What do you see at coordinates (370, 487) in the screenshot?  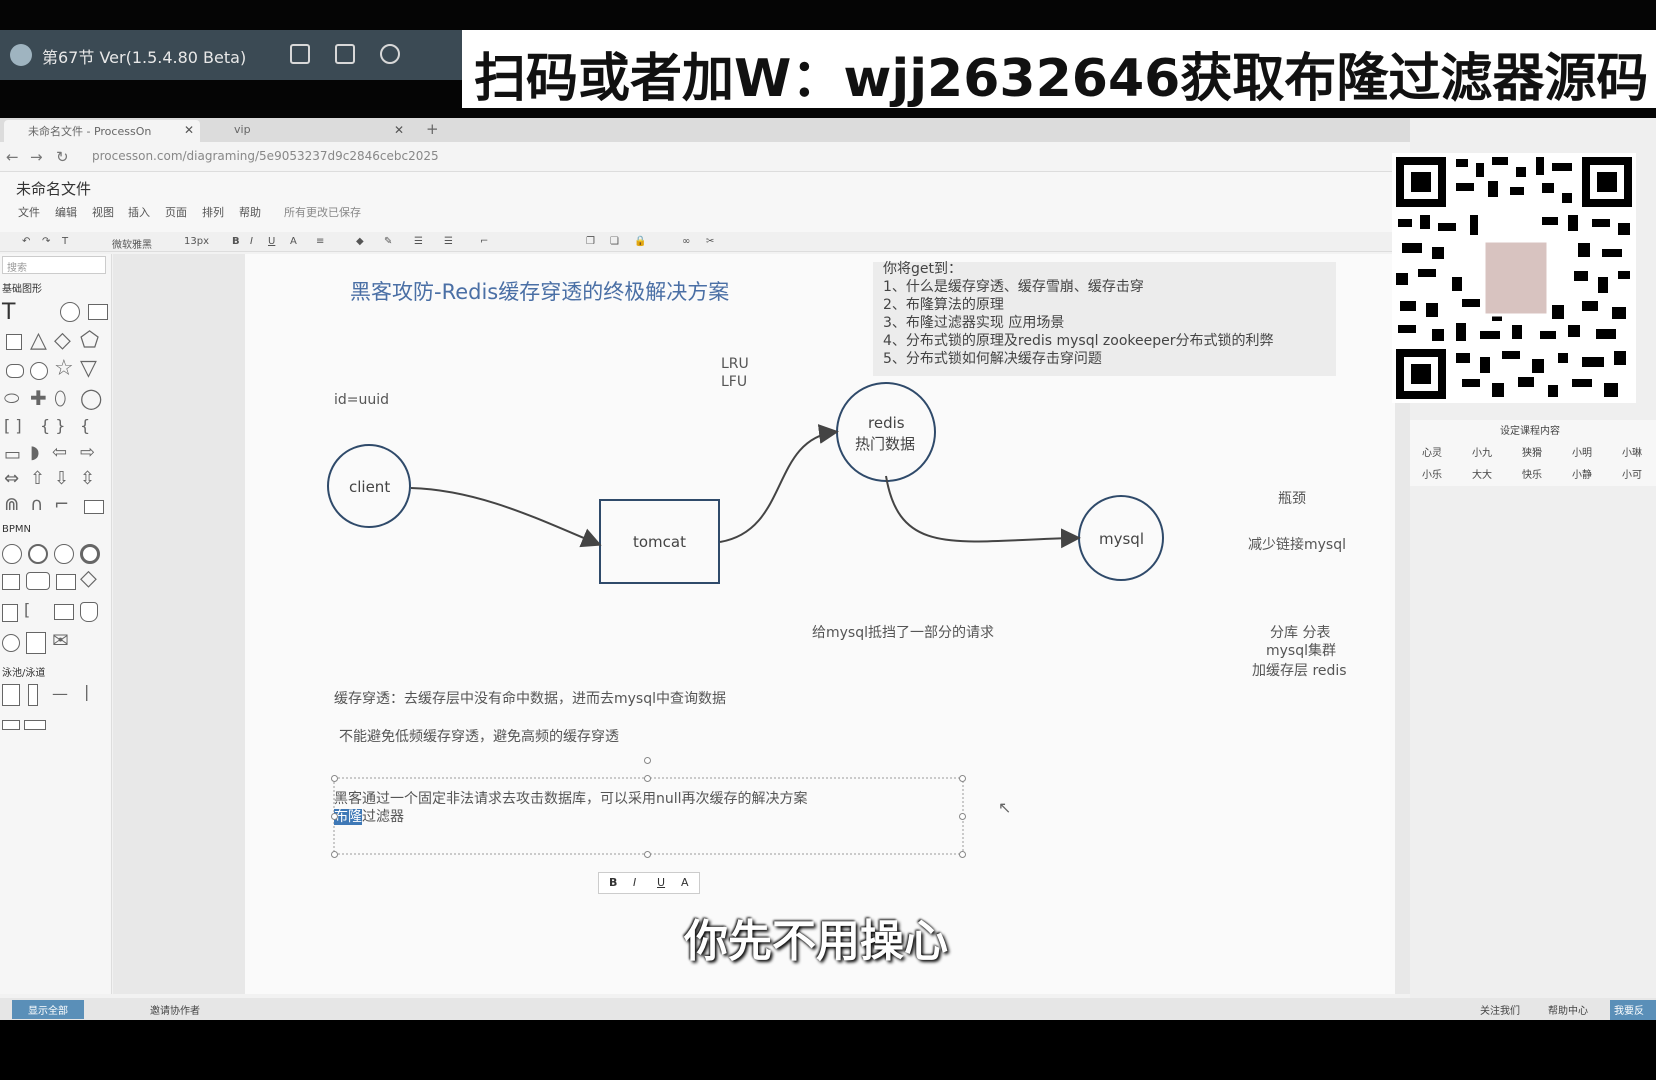 I see `client-label: client` at bounding box center [370, 487].